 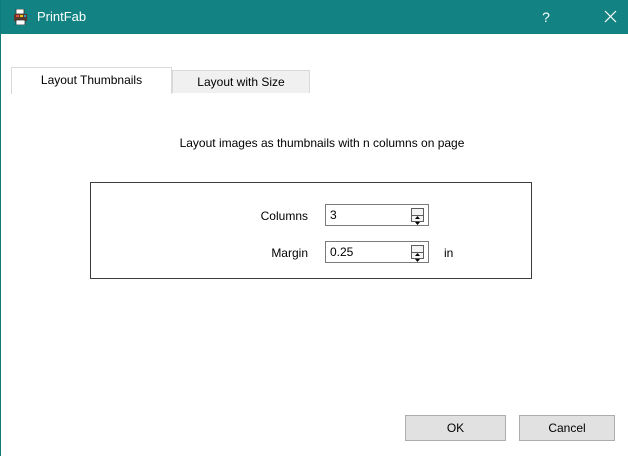 I want to click on columns-label: Columns, so click(x=284, y=216).